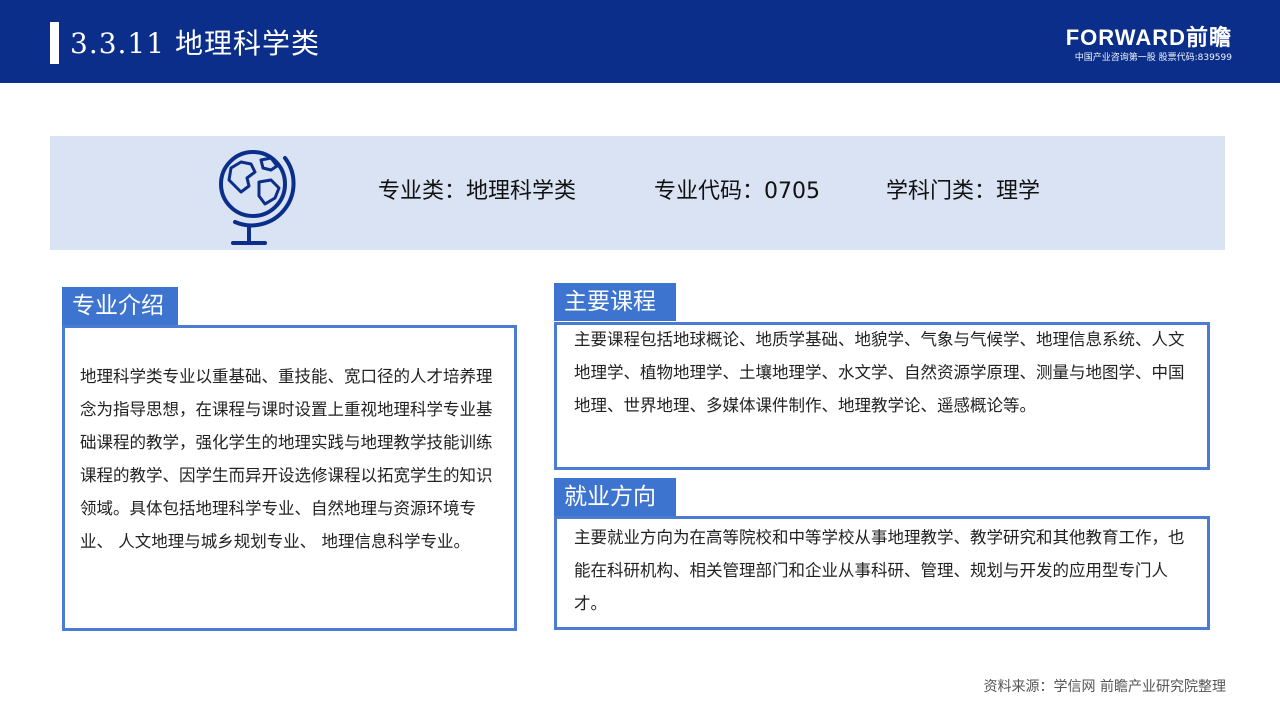 This screenshot has width=1280, height=720. I want to click on major-code-label: 专业代码：0705, so click(737, 191).